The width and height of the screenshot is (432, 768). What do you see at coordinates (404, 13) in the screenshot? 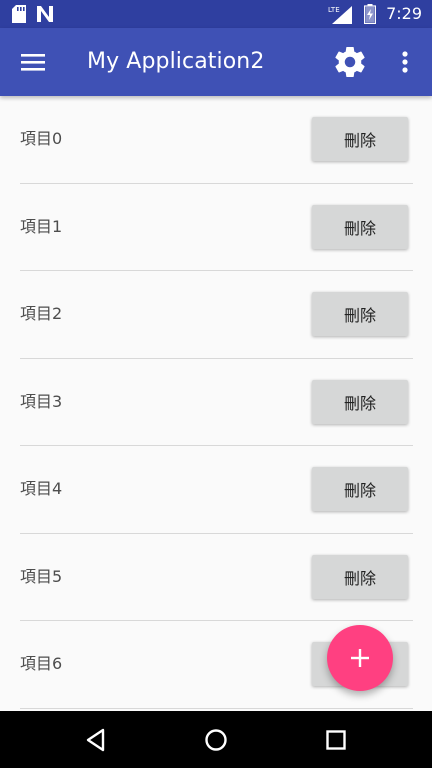
I see `clock: 7:29` at bounding box center [404, 13].